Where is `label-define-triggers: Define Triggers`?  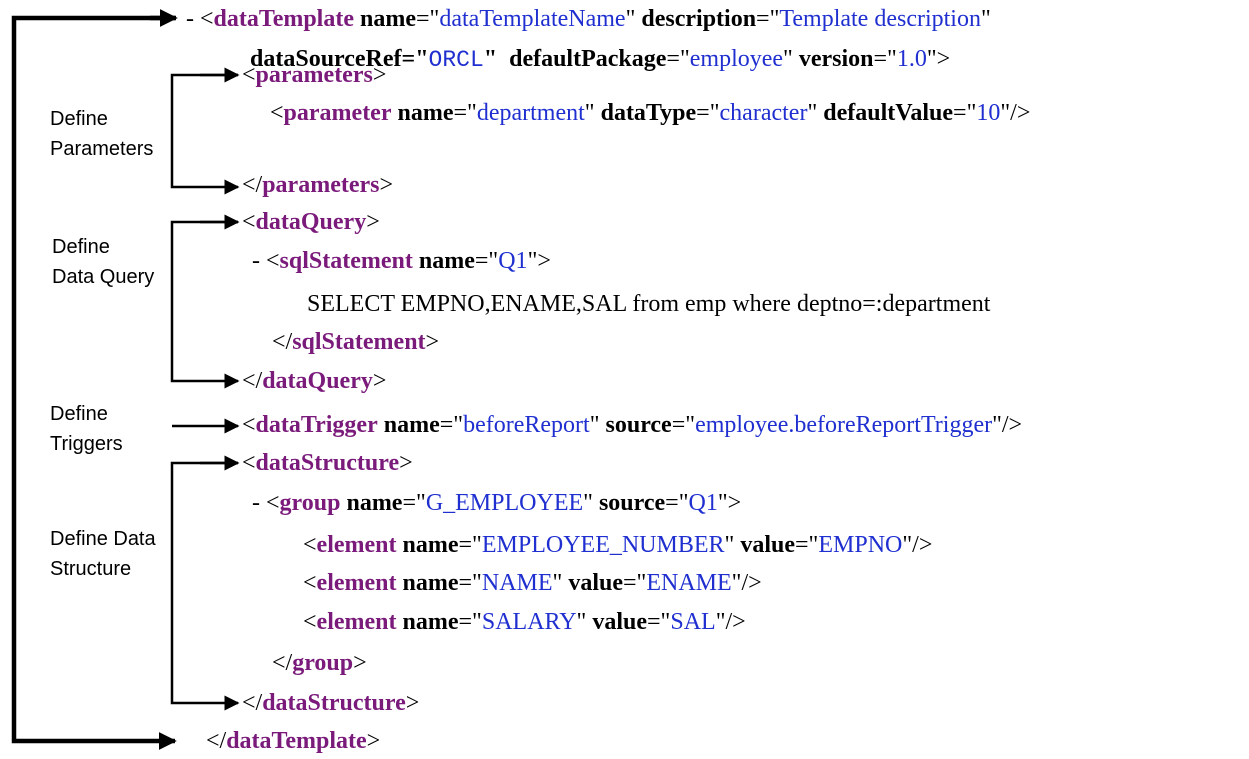 label-define-triggers: Define Triggers is located at coordinates (86, 429).